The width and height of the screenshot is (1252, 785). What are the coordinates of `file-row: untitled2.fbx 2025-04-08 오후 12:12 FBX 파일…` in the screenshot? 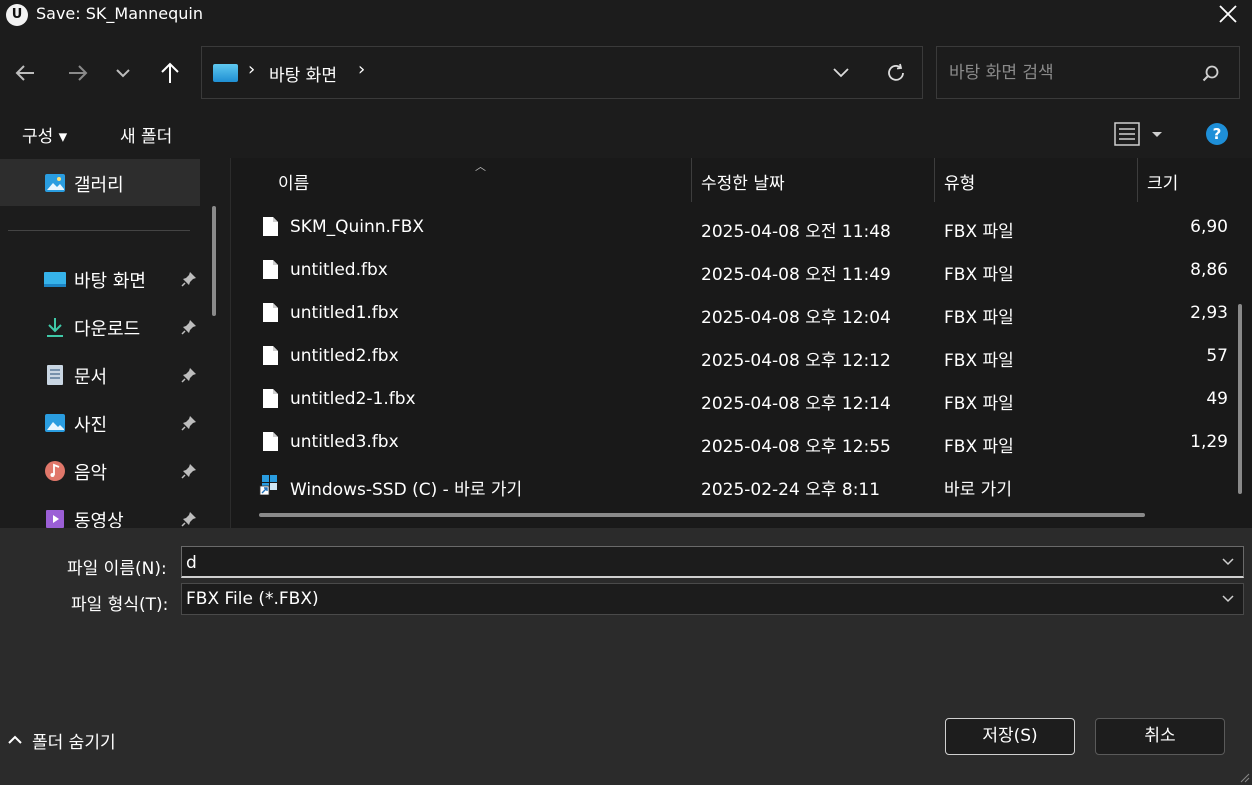 It's located at (730, 356).